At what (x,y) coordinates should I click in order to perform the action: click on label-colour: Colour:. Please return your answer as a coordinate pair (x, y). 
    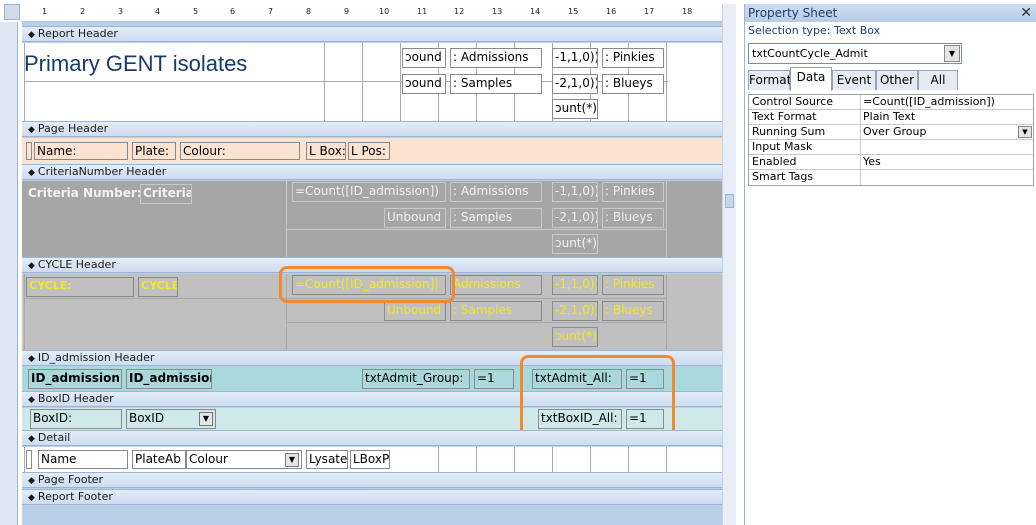
    Looking at the image, I should click on (240, 151).